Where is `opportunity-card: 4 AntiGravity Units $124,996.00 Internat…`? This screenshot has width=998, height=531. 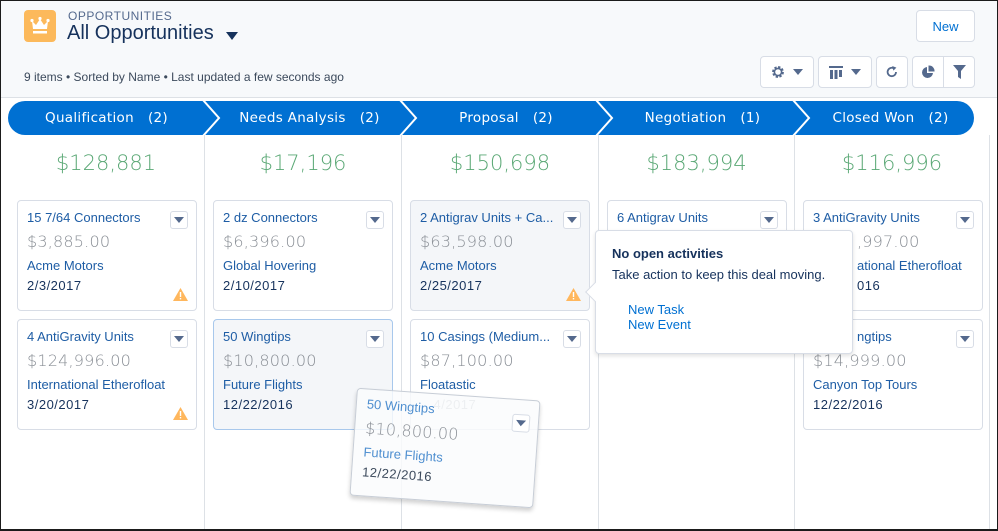 opportunity-card: 4 AntiGravity Units $124,996.00 Internat… is located at coordinates (107, 374).